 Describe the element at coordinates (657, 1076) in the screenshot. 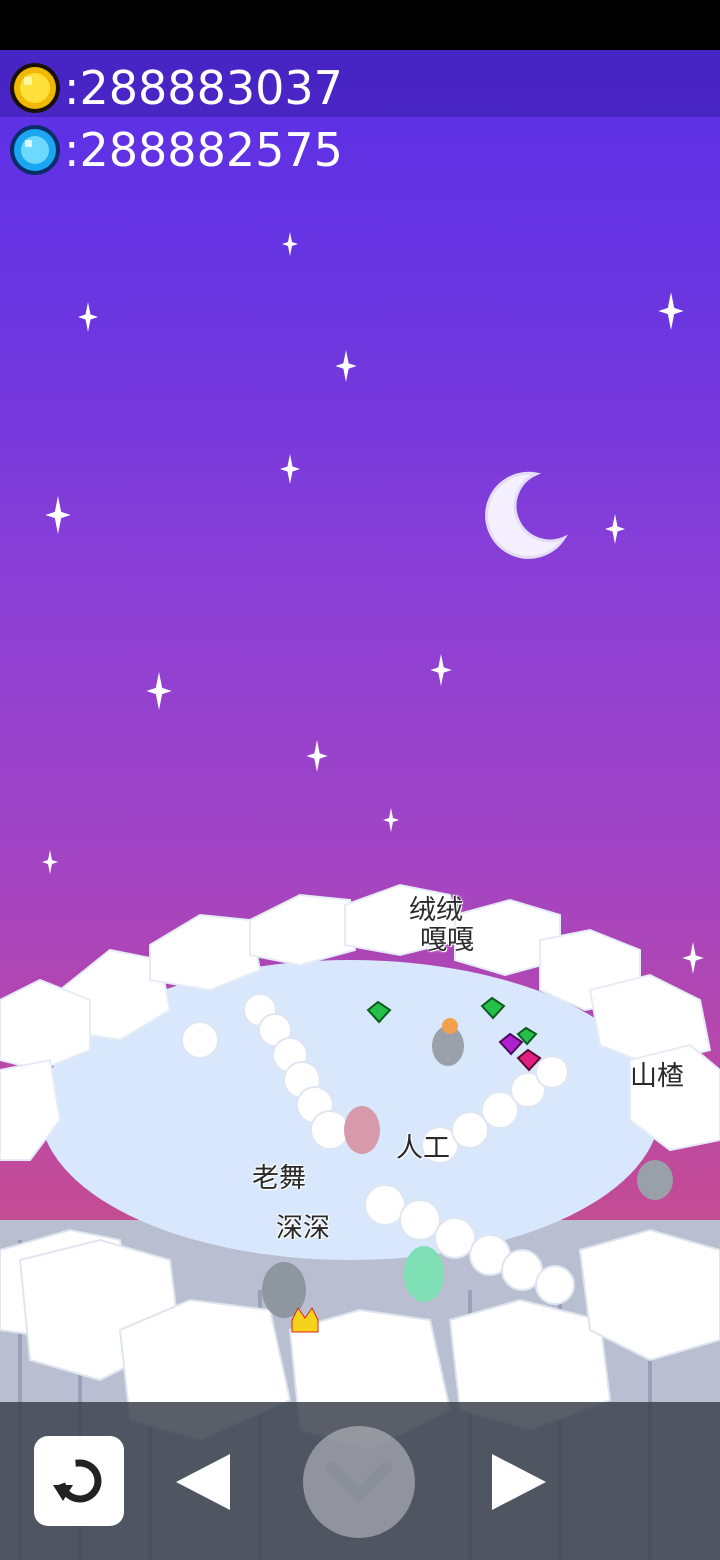

I see `player-name-label: 山楂` at that location.